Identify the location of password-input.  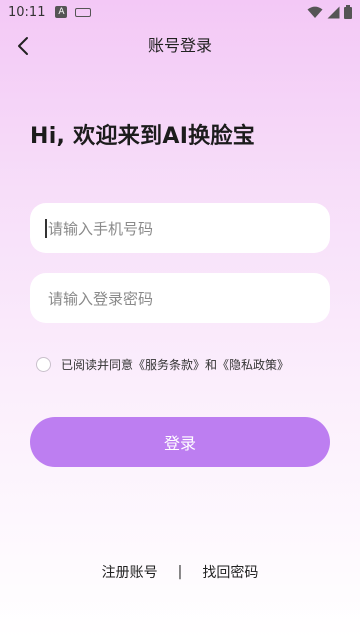
(182, 299).